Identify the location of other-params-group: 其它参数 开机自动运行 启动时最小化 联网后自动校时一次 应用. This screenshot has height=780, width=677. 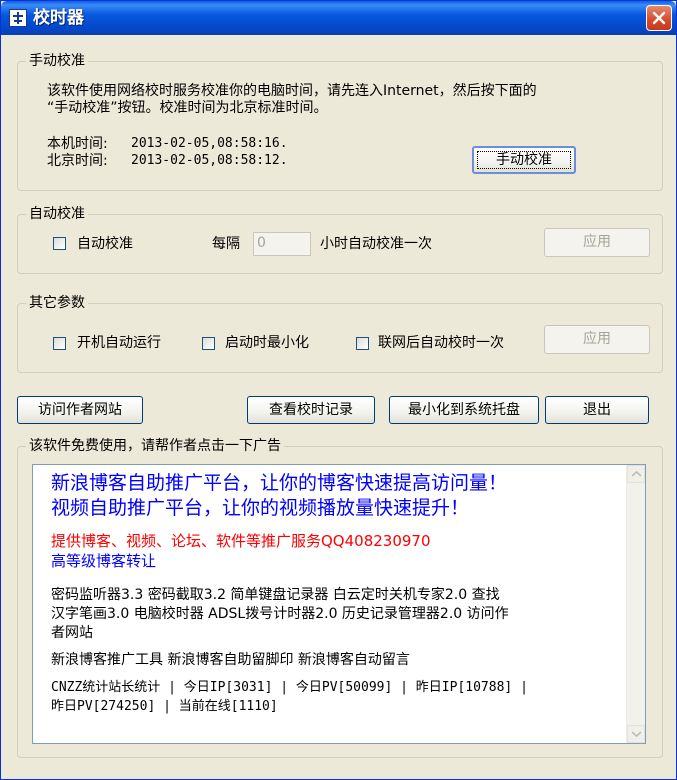
(340, 333).